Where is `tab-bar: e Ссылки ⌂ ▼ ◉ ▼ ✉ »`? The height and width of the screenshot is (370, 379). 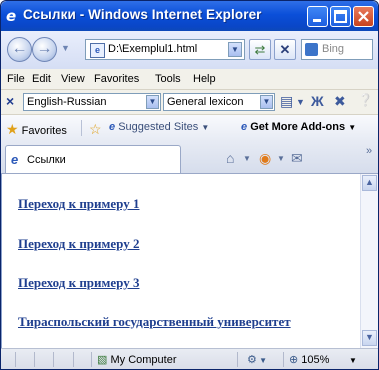
tab-bar: e Ссылки ⌂ ▼ ◉ ▼ ✉ » is located at coordinates (189, 157).